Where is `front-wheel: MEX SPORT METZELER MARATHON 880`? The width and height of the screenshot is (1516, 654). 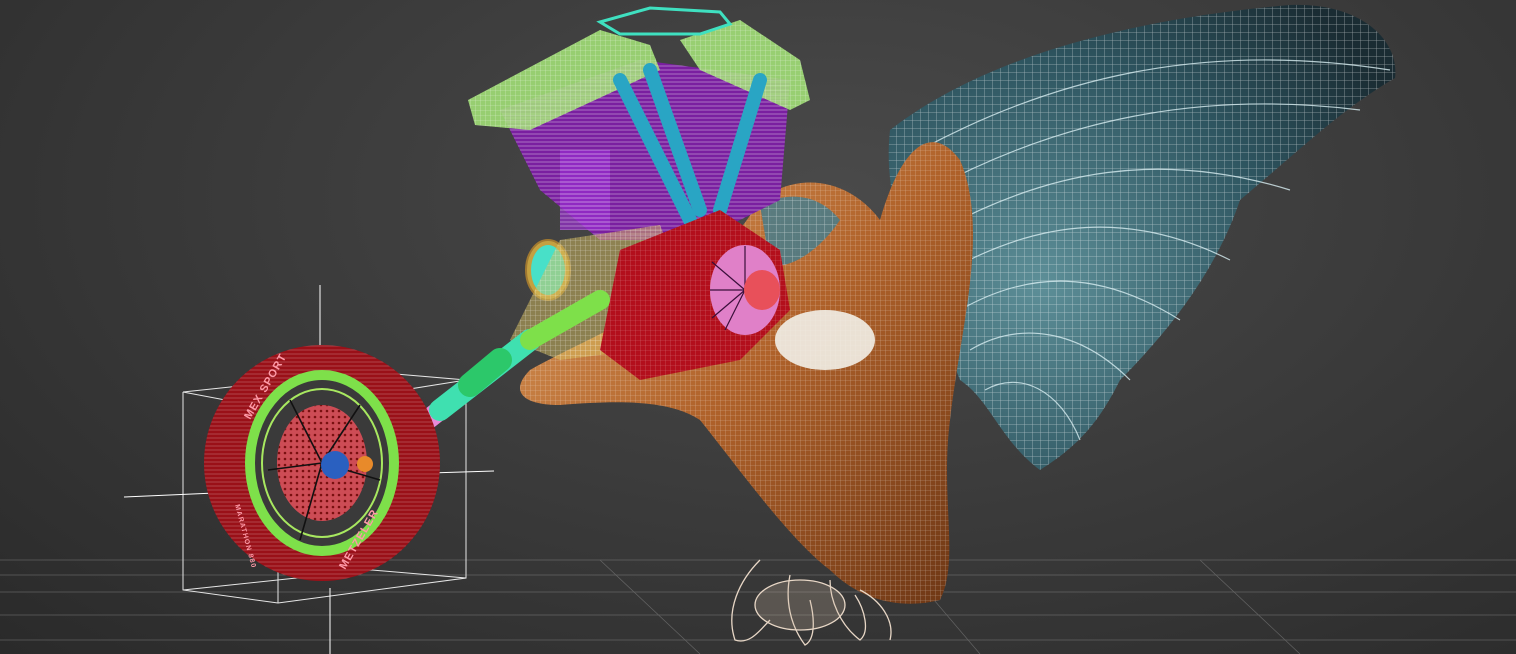 front-wheel: MEX SPORT METZELER MARATHON 880 is located at coordinates (322, 463).